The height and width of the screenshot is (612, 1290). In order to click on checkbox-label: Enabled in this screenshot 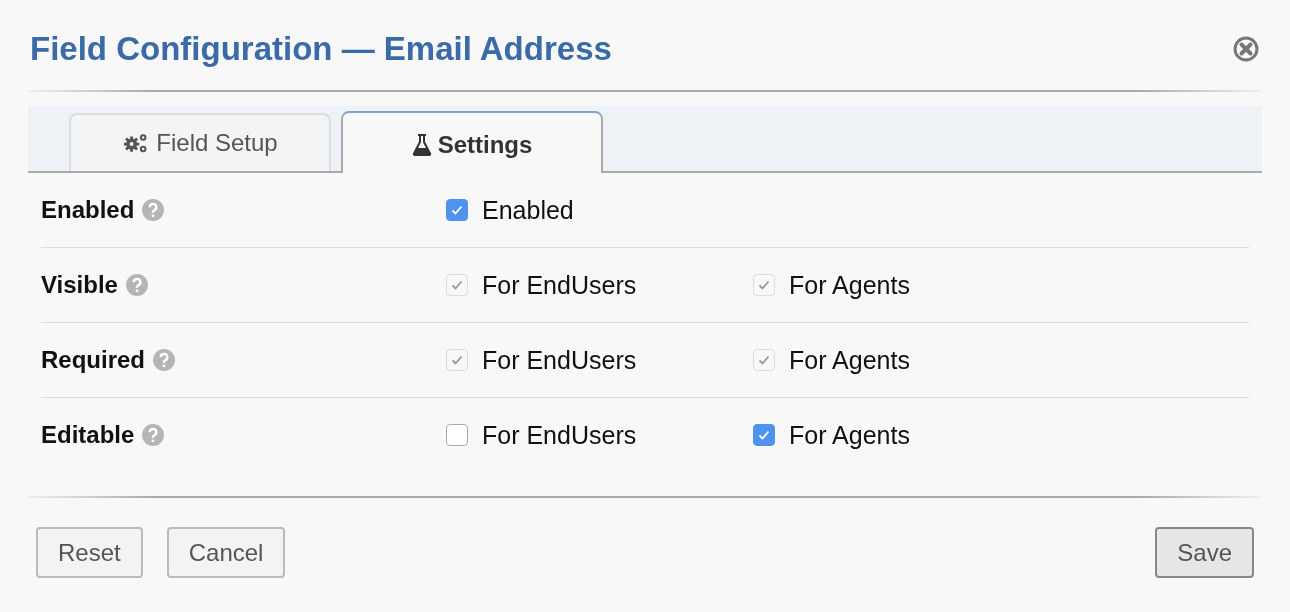, I will do `click(528, 210)`.